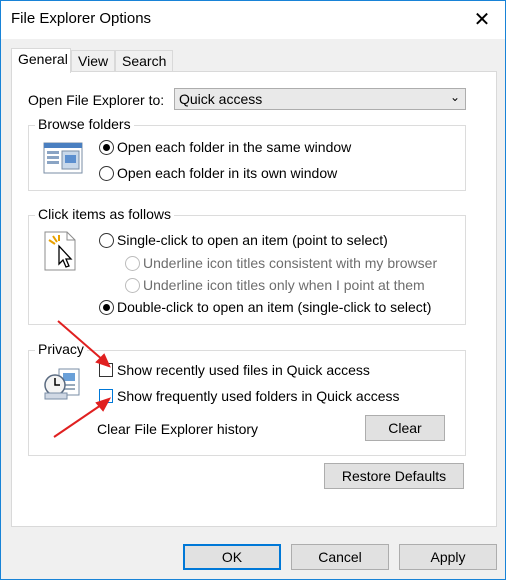 The width and height of the screenshot is (506, 581). I want to click on tab-general: General, so click(41, 60).